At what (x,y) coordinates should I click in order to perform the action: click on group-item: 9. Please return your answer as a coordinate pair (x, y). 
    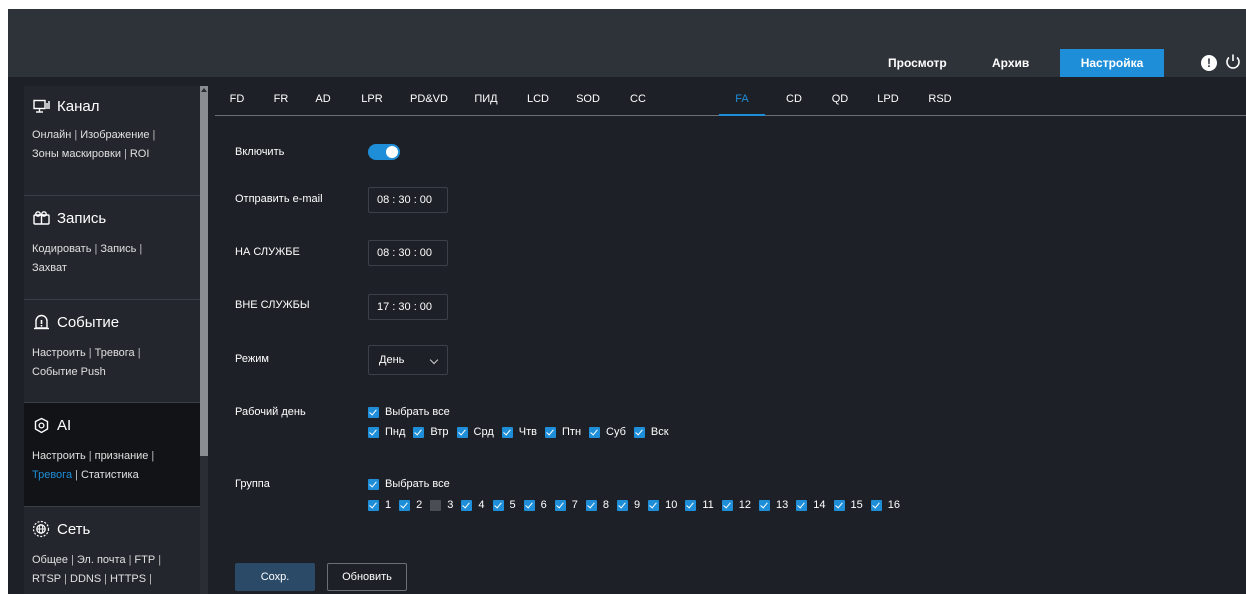
    Looking at the image, I should click on (628, 505).